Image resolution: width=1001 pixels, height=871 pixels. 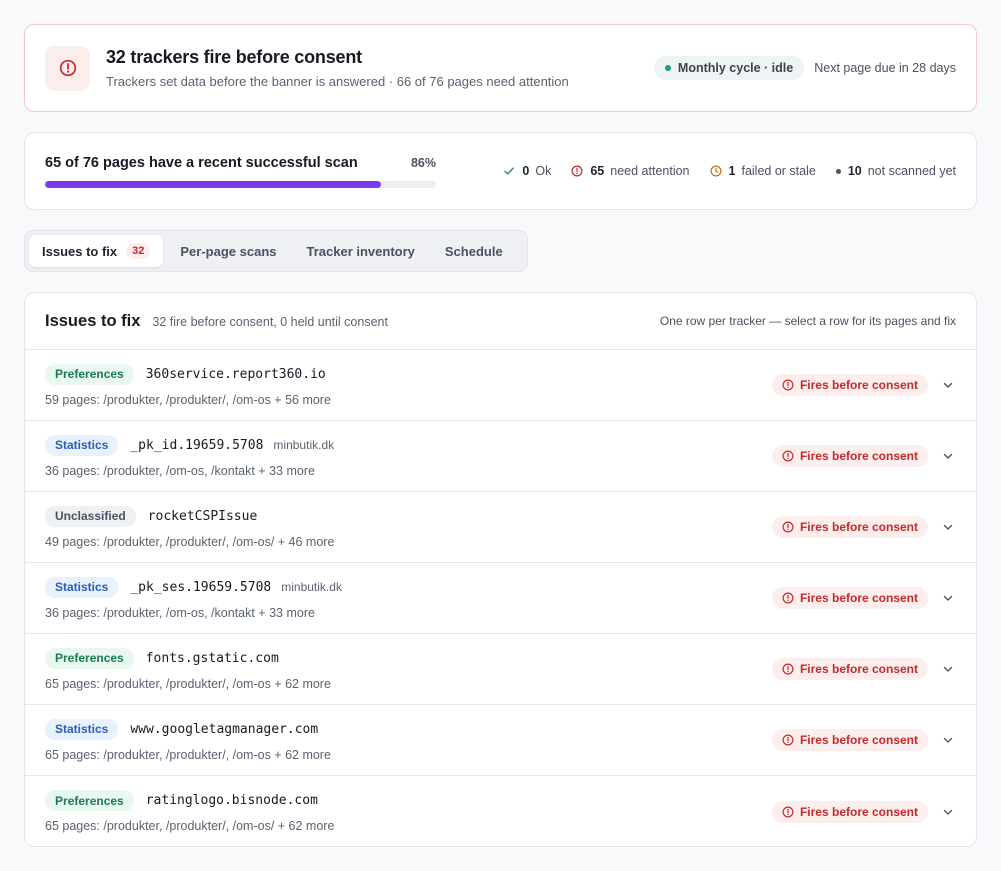 What do you see at coordinates (667, 68) in the screenshot?
I see `status-dot-icon` at bounding box center [667, 68].